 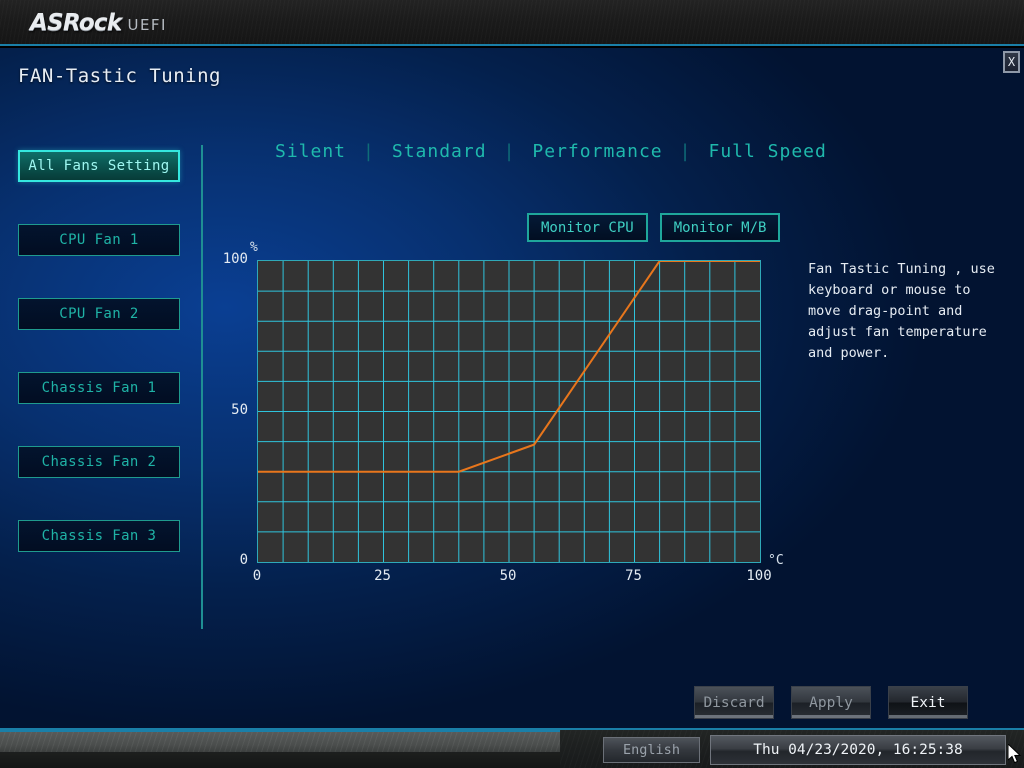 What do you see at coordinates (651, 750) in the screenshot?
I see `language-button: English` at bounding box center [651, 750].